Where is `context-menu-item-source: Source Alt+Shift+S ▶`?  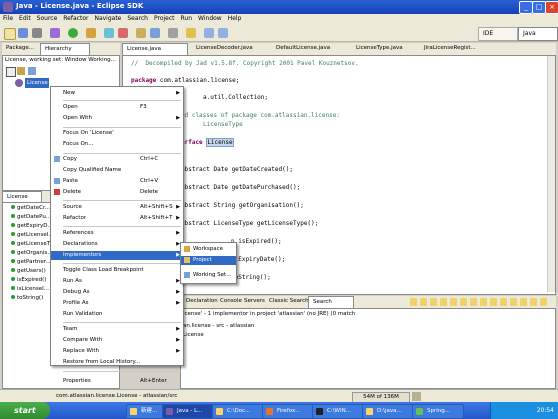 context-menu-item-source: Source Alt+Shift+S ▶ is located at coordinates (117, 207).